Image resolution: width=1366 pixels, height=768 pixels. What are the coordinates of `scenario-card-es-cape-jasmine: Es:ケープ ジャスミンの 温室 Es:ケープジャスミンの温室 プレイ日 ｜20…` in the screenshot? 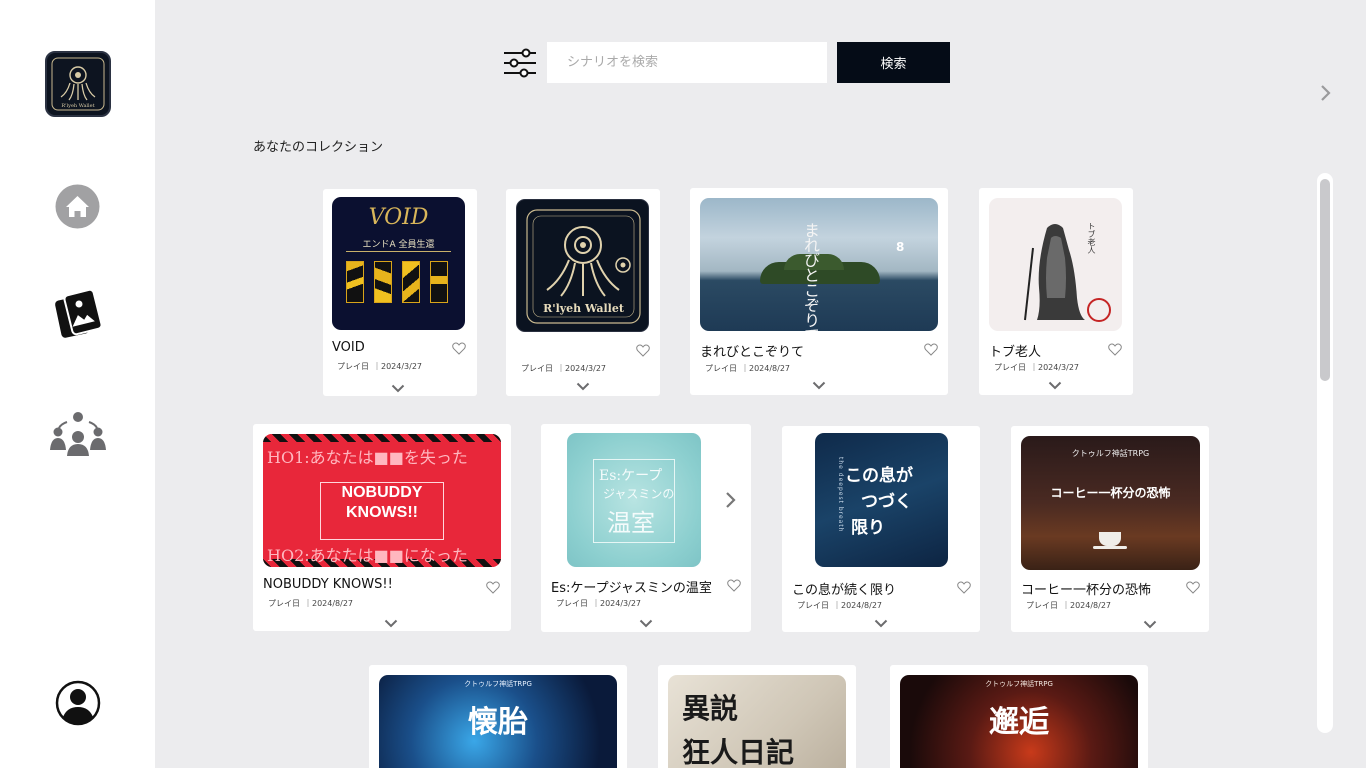 It's located at (646, 528).